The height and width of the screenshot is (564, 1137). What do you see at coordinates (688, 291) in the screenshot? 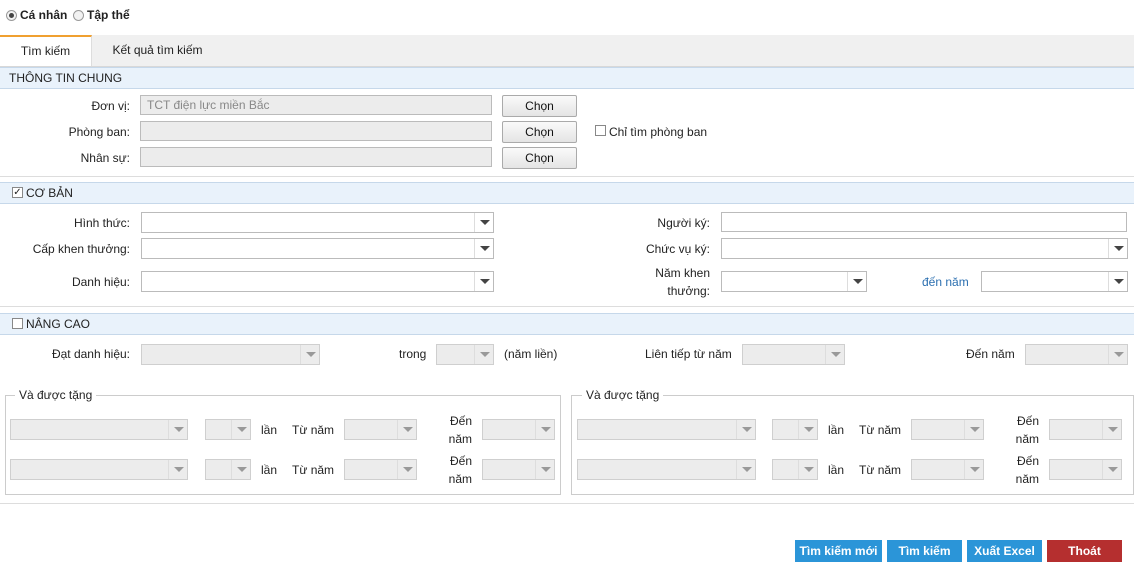
I see `year-label-line2: thưởng:` at bounding box center [688, 291].